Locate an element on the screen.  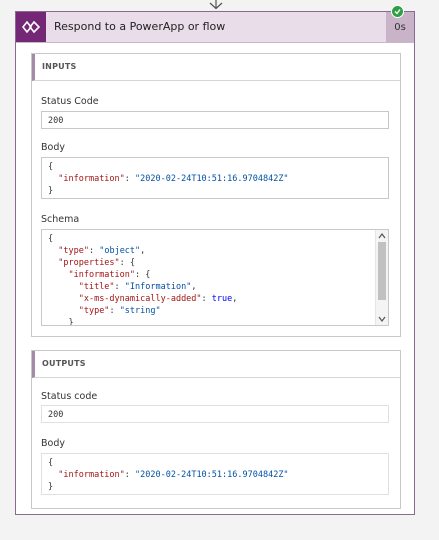
schema-inner-type-value: "string" is located at coordinates (140, 311).